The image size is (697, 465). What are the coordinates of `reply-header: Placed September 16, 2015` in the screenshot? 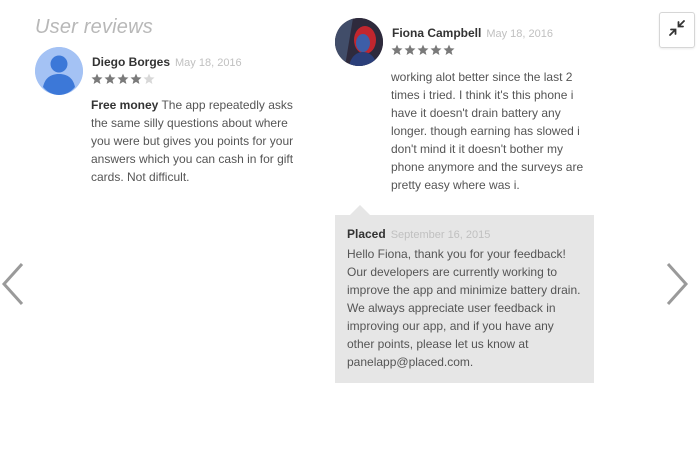 It's located at (464, 234).